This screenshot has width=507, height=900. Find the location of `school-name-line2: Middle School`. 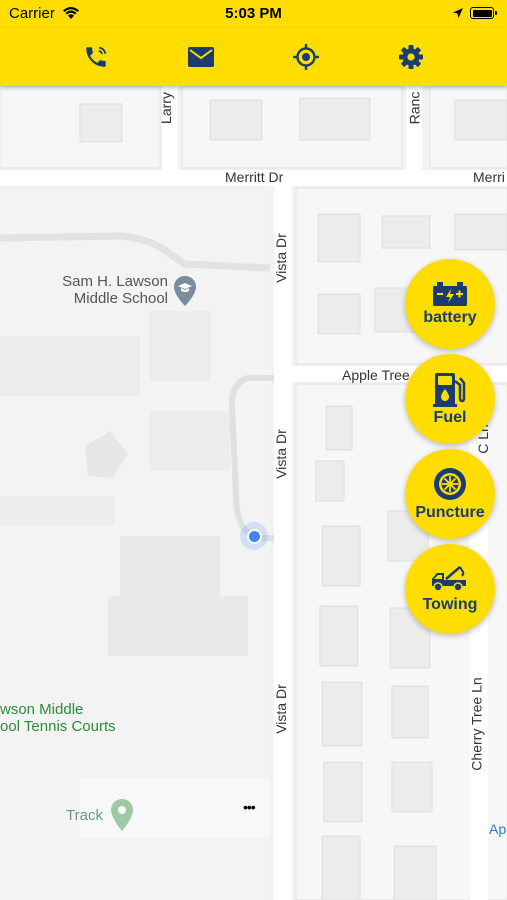

school-name-line2: Middle School is located at coordinates (120, 298).